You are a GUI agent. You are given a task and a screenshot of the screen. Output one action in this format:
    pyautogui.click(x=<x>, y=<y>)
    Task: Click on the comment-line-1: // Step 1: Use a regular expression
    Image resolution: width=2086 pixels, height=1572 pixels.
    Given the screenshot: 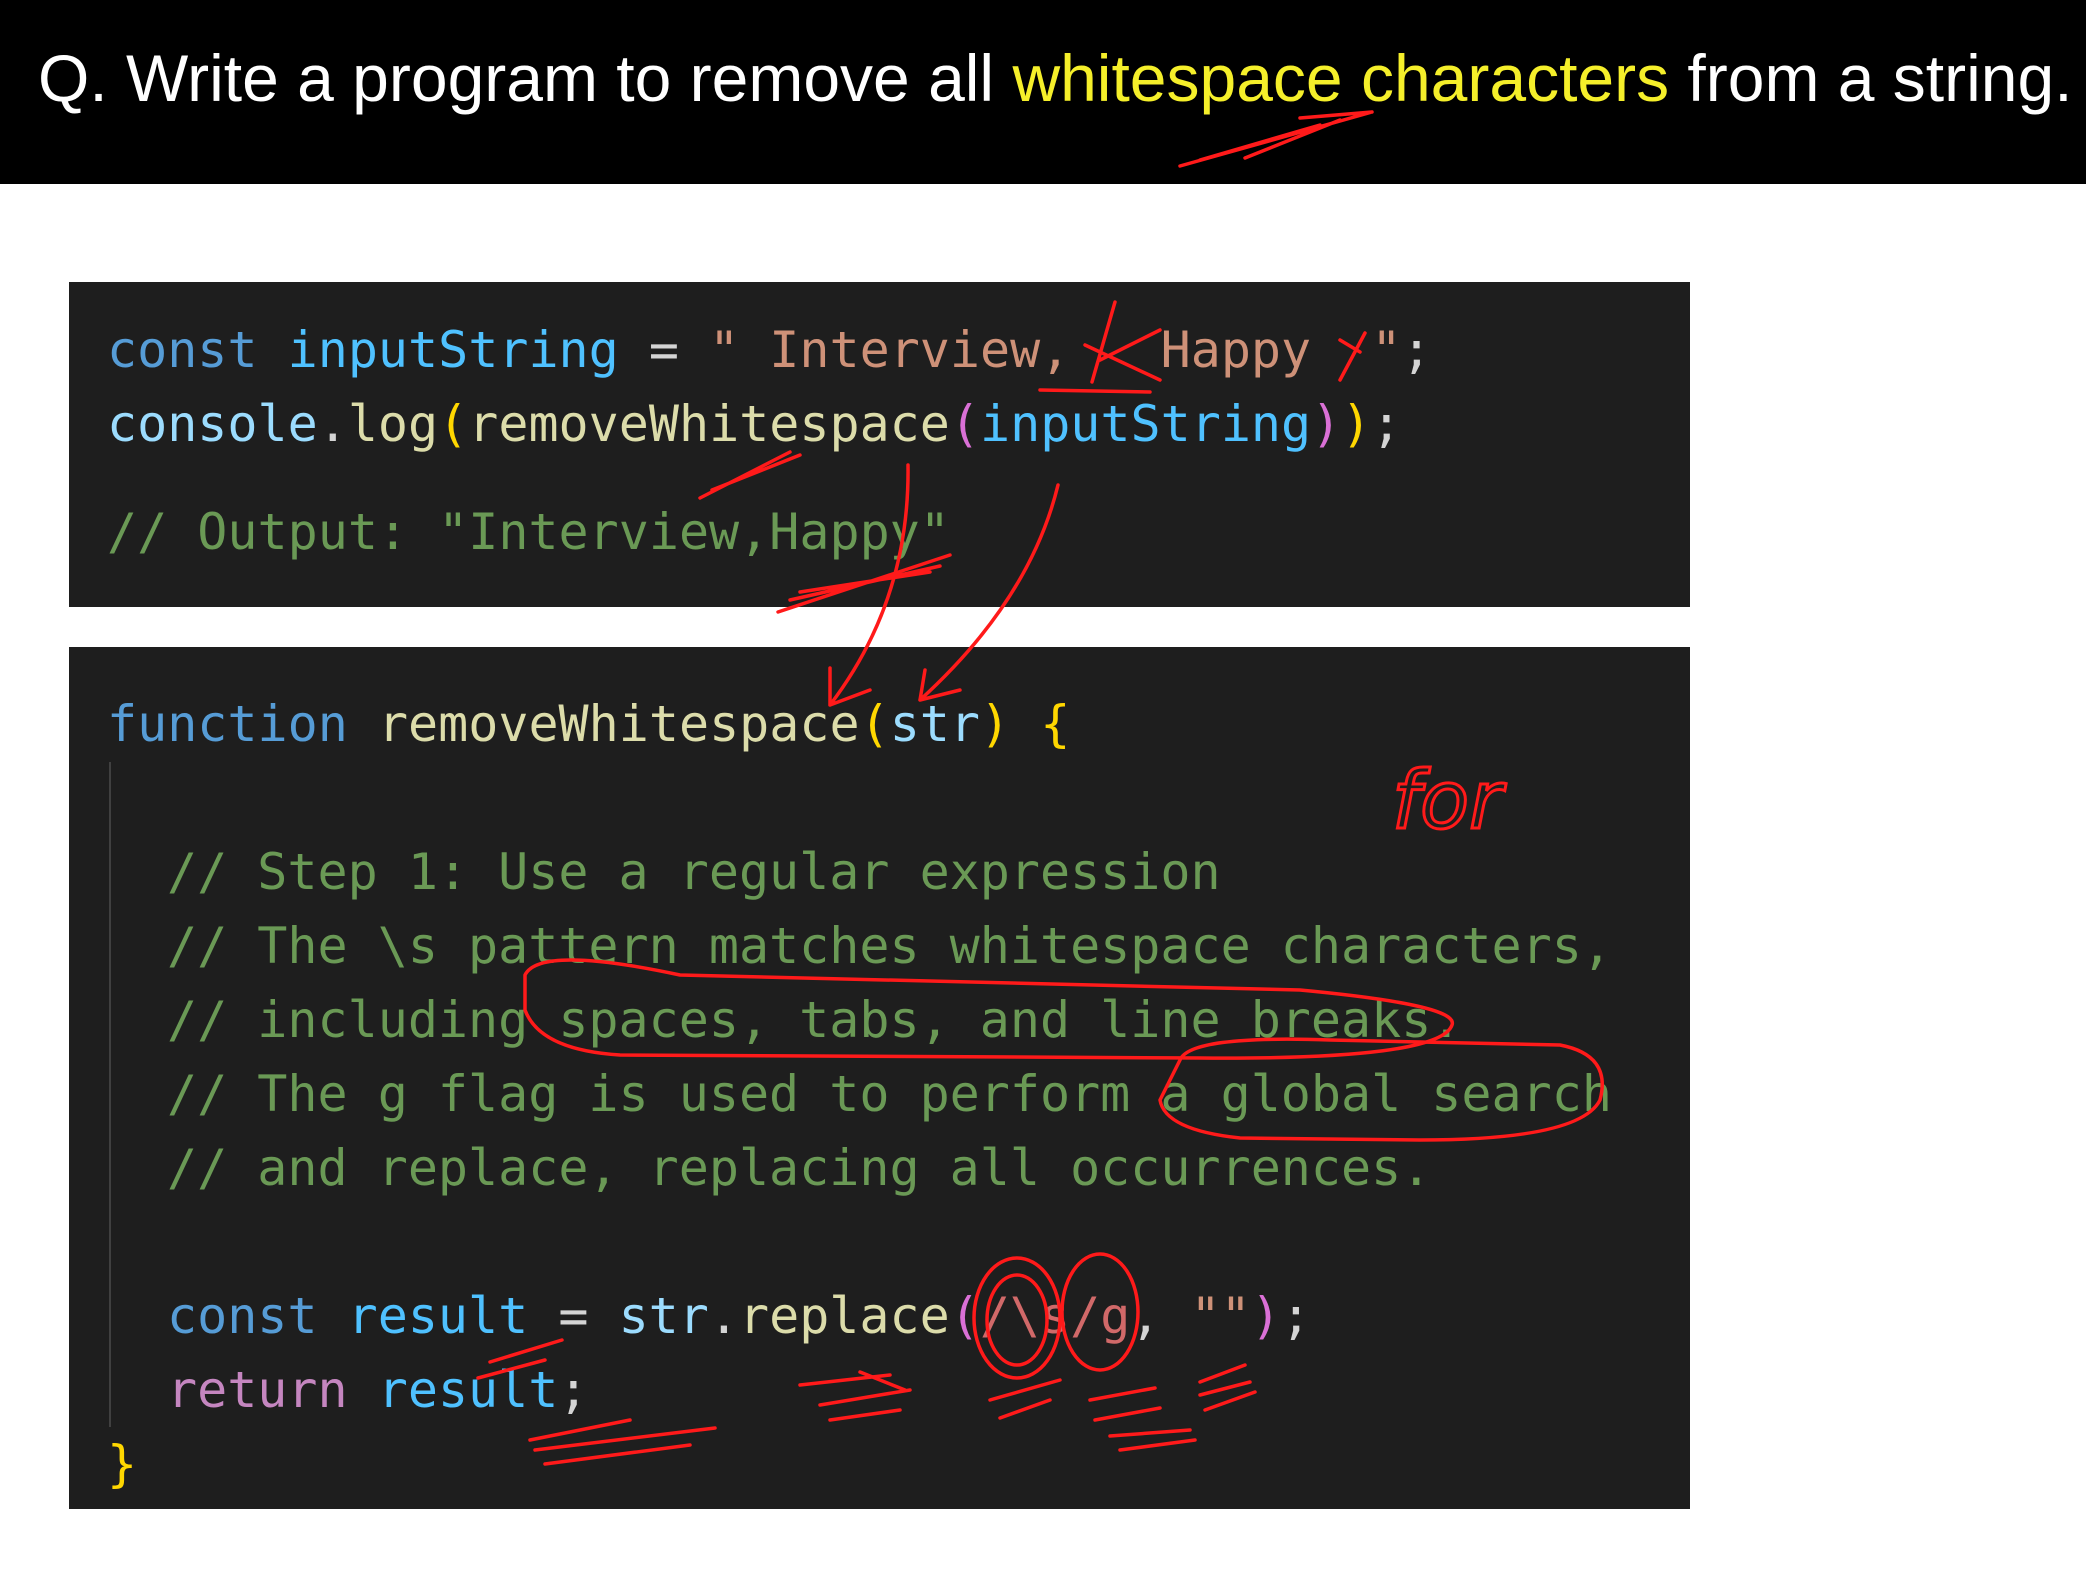 What is the action you would take?
    pyautogui.click(x=694, y=872)
    